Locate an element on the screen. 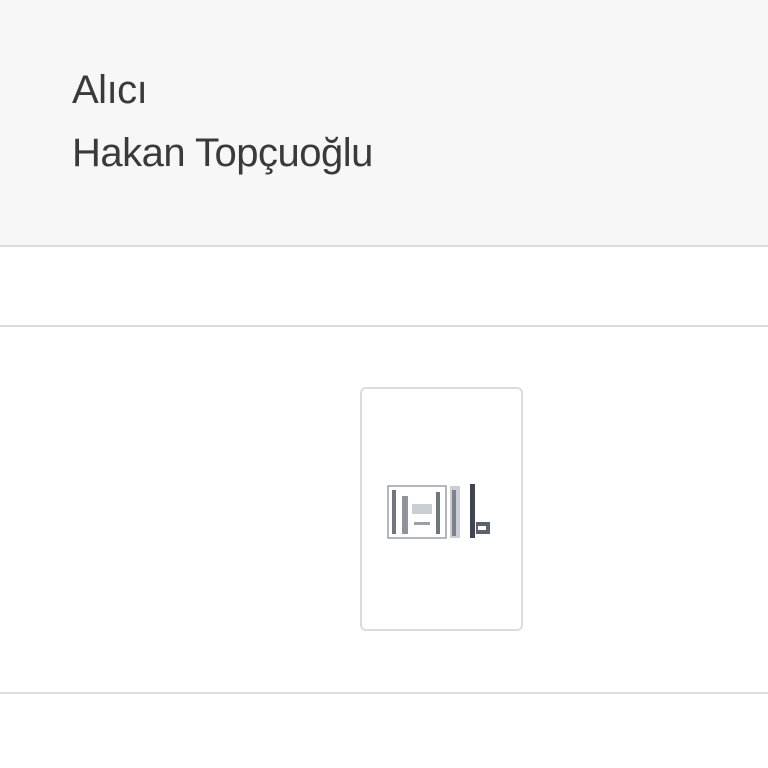 The height and width of the screenshot is (768, 768). attachment-thumbnail is located at coordinates (441, 509).